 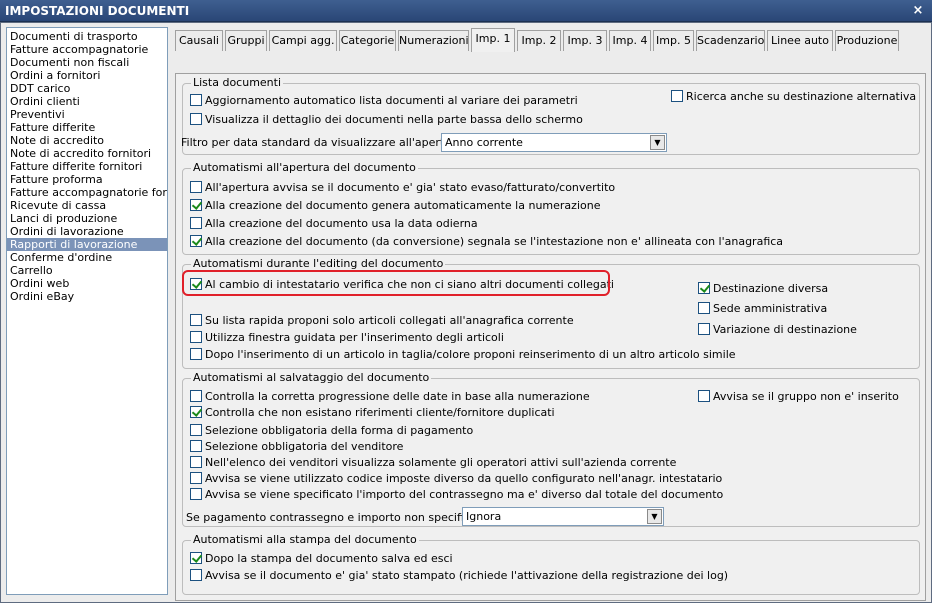 What do you see at coordinates (311, 377) in the screenshot?
I see `group-title: Automatismi al salvataggio del documento` at bounding box center [311, 377].